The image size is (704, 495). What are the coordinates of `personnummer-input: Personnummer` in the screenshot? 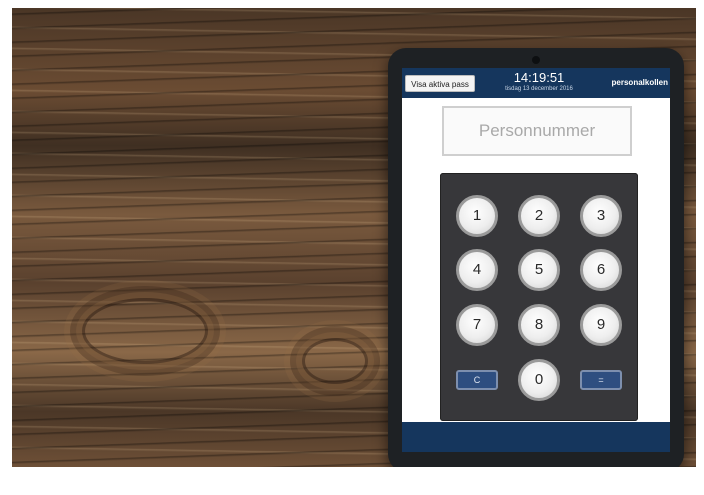 It's located at (537, 131).